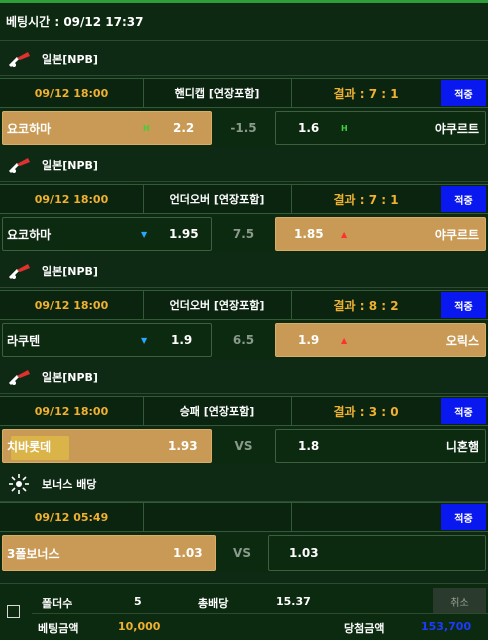 The height and width of the screenshot is (640, 488). I want to click on bet-info-row: 09/12 18:00 언더오버 [연장포함] 결과 : 8 : 2 적중, so click(244, 305).